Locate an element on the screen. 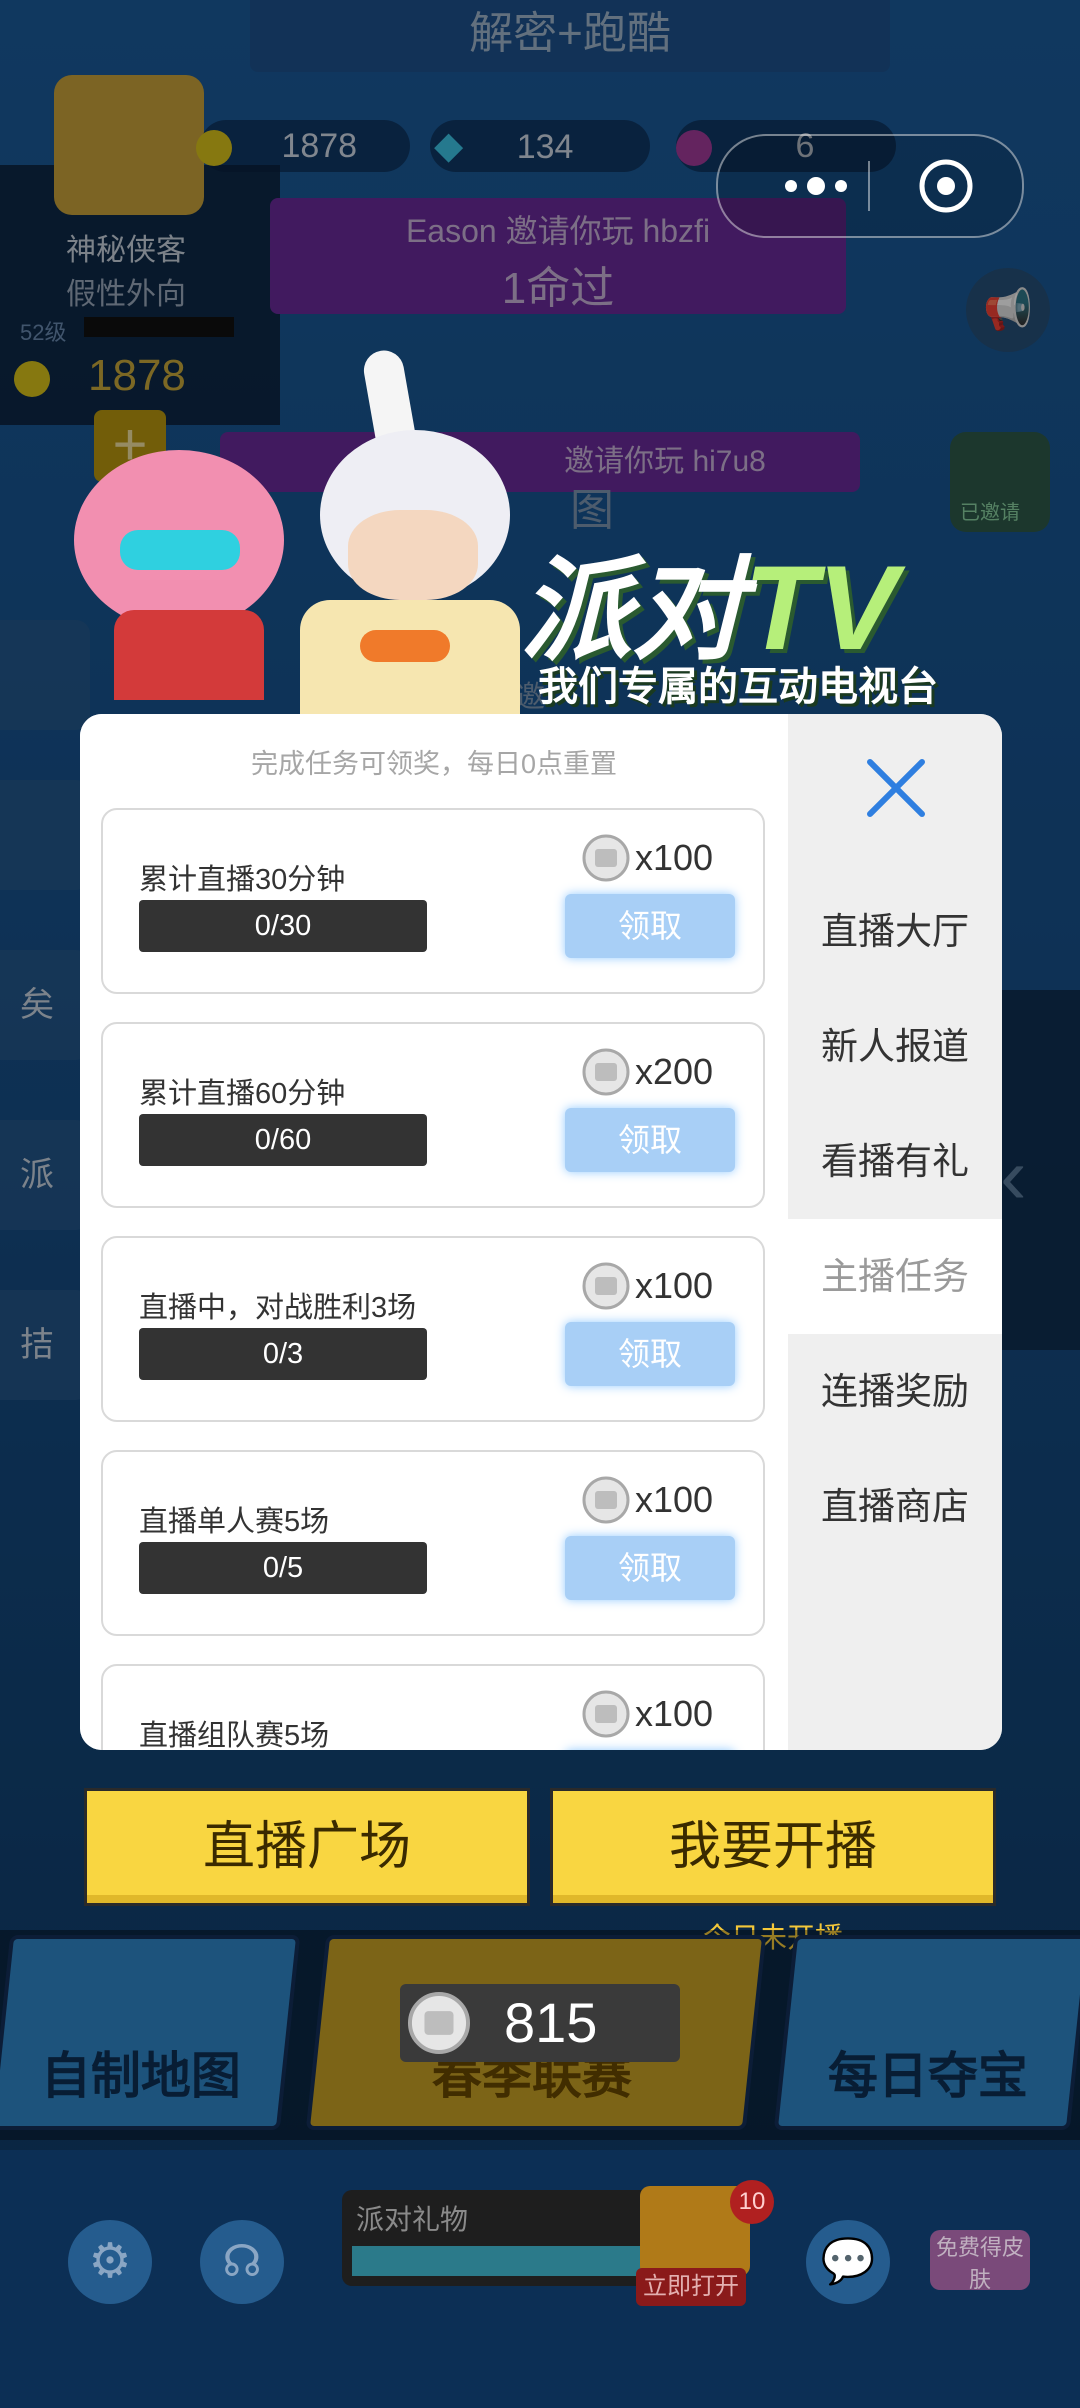 Image resolution: width=1080 pixels, height=2408 pixels. task-reward: x200 is located at coordinates (647, 1072).